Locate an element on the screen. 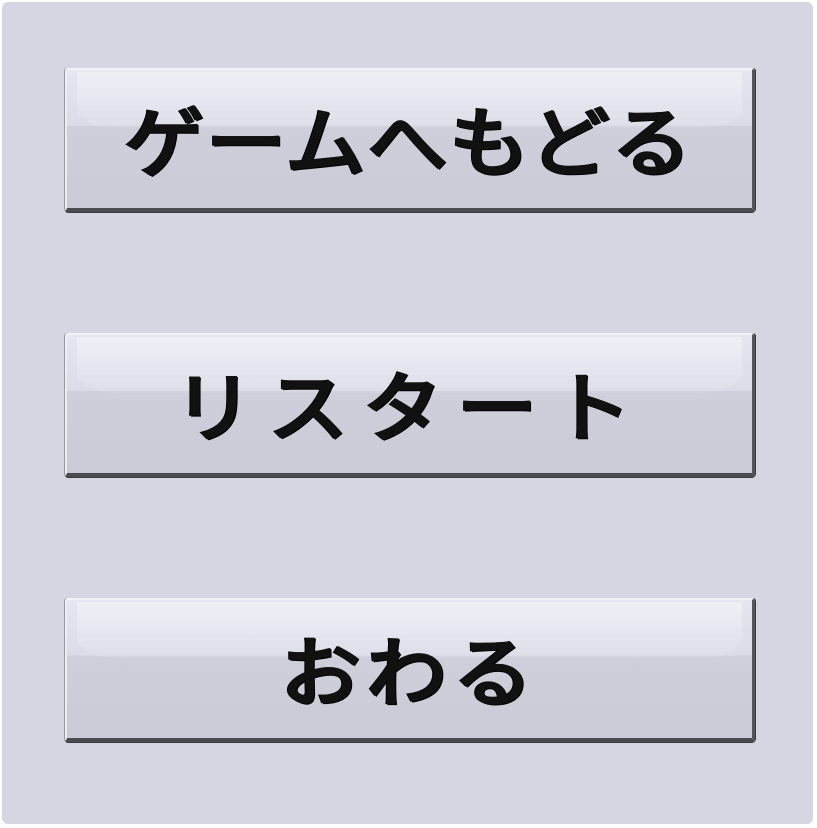 The height and width of the screenshot is (828, 817). restart-button: リスタート is located at coordinates (410, 405).